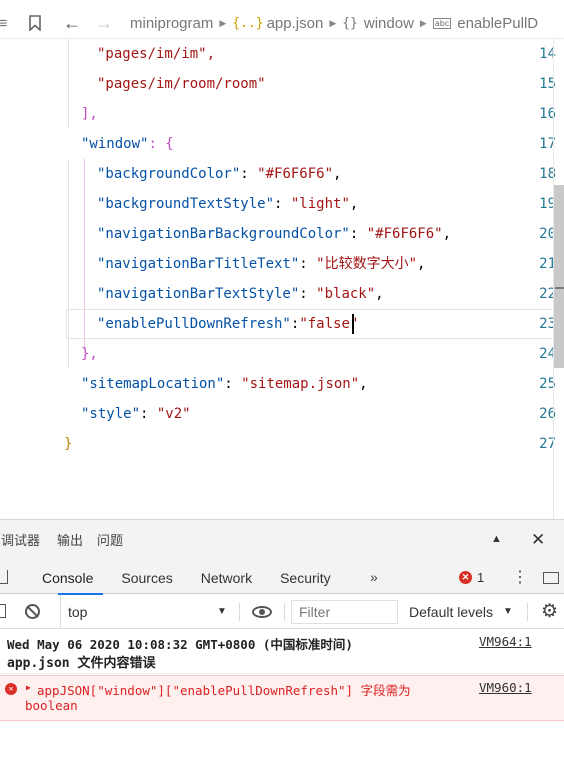 The image size is (564, 776). I want to click on line-number: 17, so click(547, 144).